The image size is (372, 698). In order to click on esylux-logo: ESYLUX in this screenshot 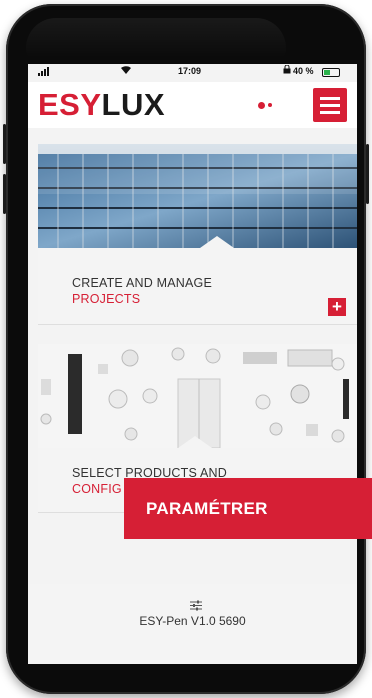, I will do `click(101, 105)`.